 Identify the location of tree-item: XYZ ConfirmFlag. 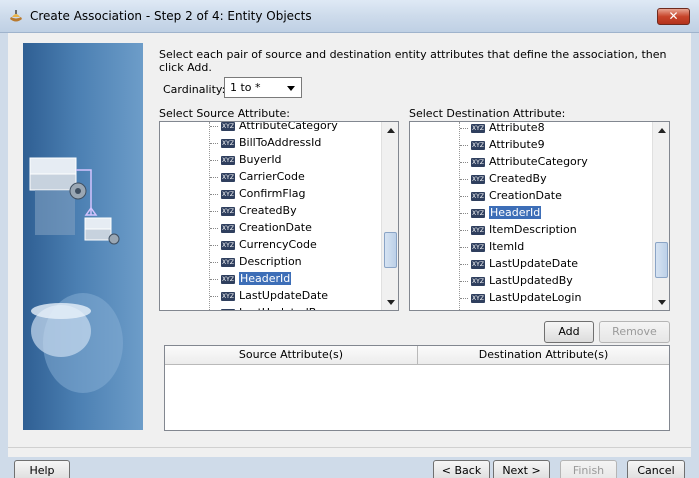
(257, 194).